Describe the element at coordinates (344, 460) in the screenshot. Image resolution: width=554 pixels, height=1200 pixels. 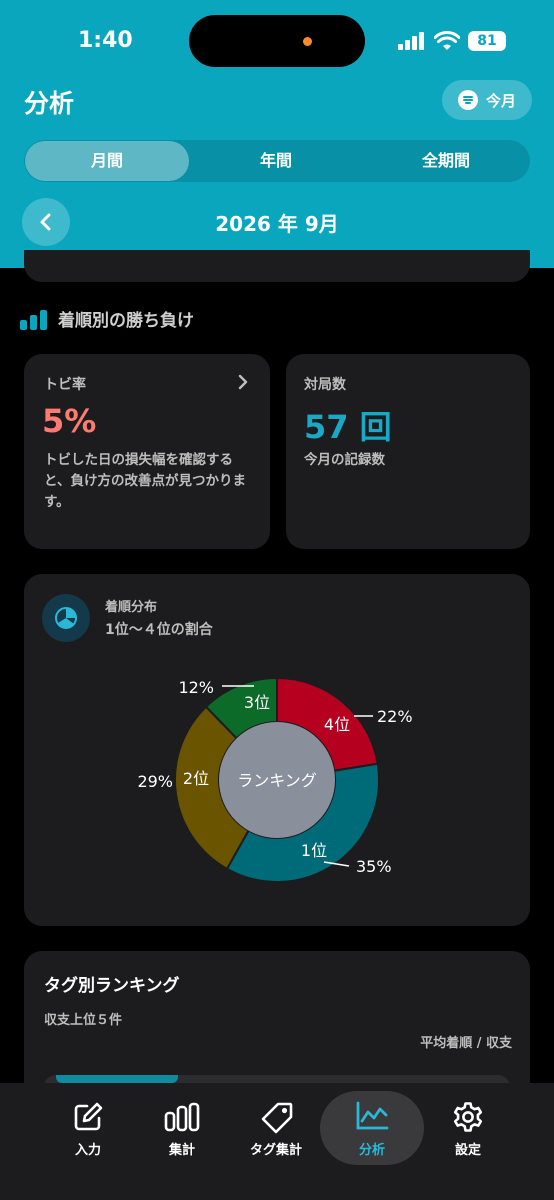
I see `games-count-sub: 今月の記録数` at that location.